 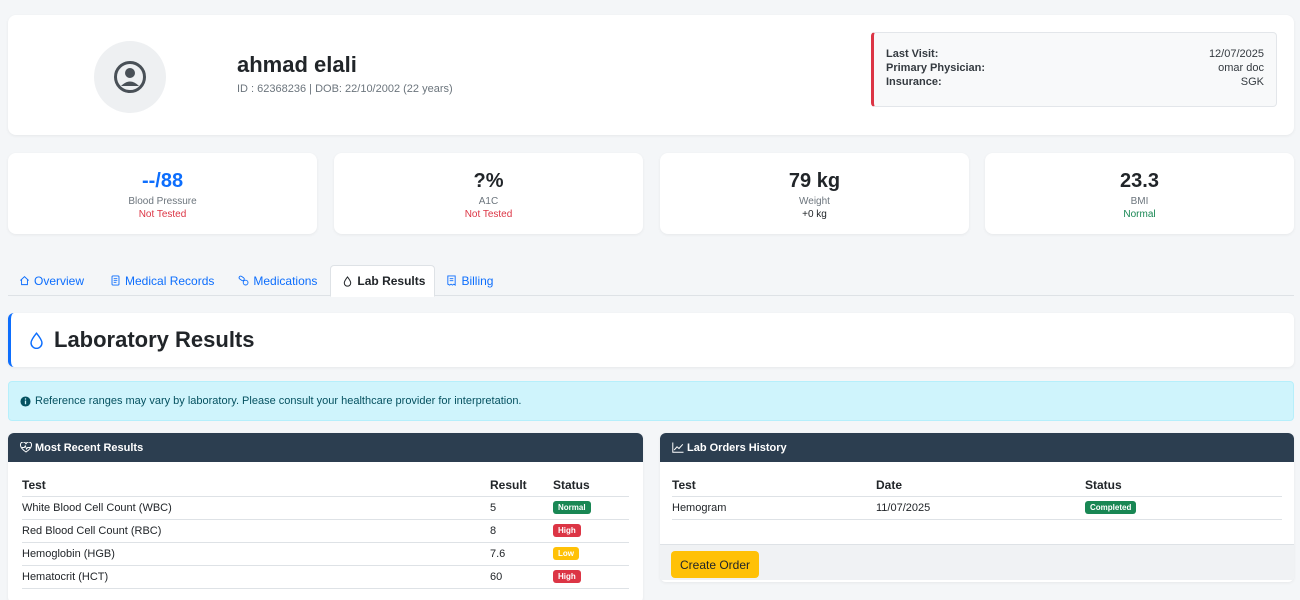 What do you see at coordinates (256, 508) in the screenshot?
I see `test-name: White Blood Cell Count (WBC)` at bounding box center [256, 508].